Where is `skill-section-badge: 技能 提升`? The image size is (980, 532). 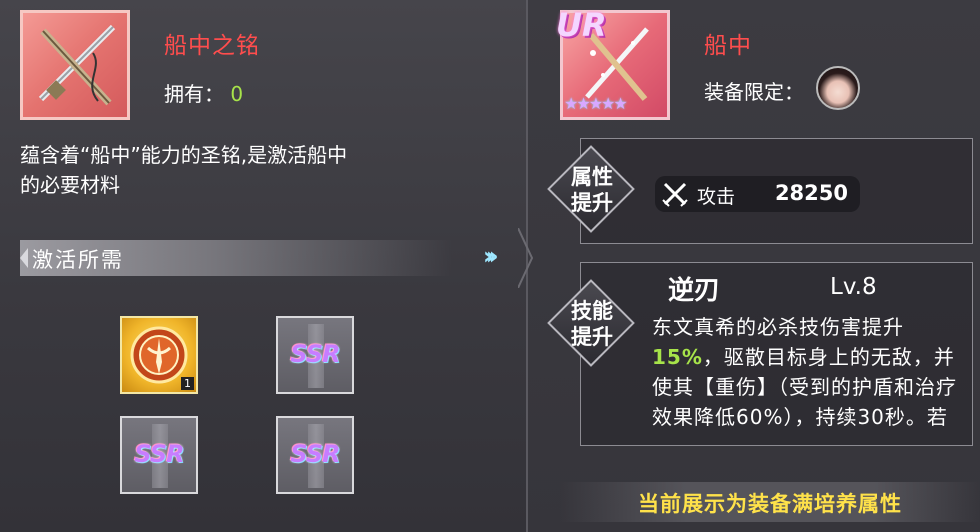
skill-section-badge: 技能 提升 is located at coordinates (591, 323).